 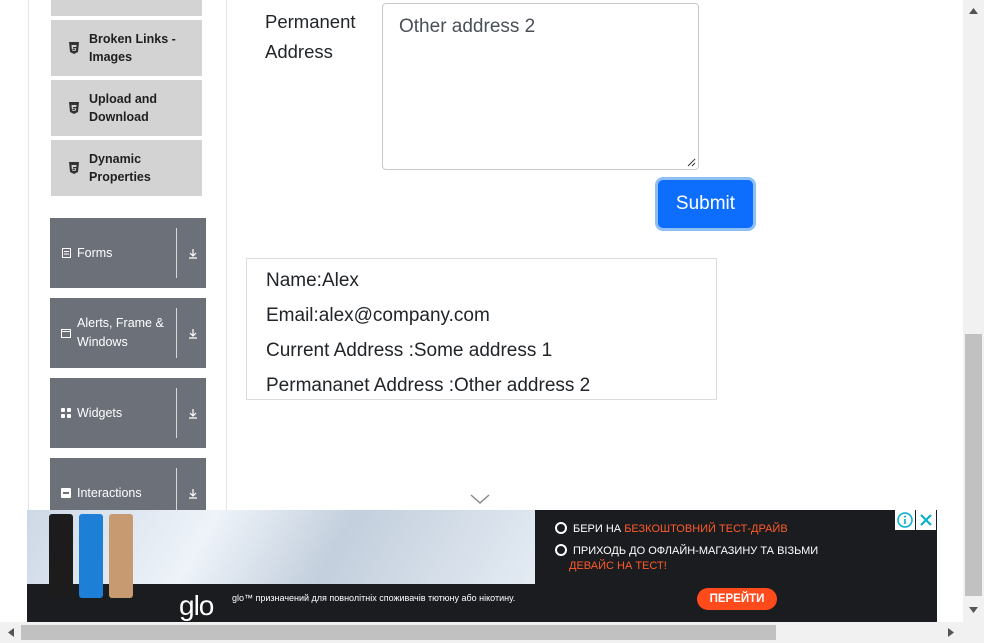 I want to click on sidebar-group-label: Alerts, Frame & Windows, so click(x=120, y=332).